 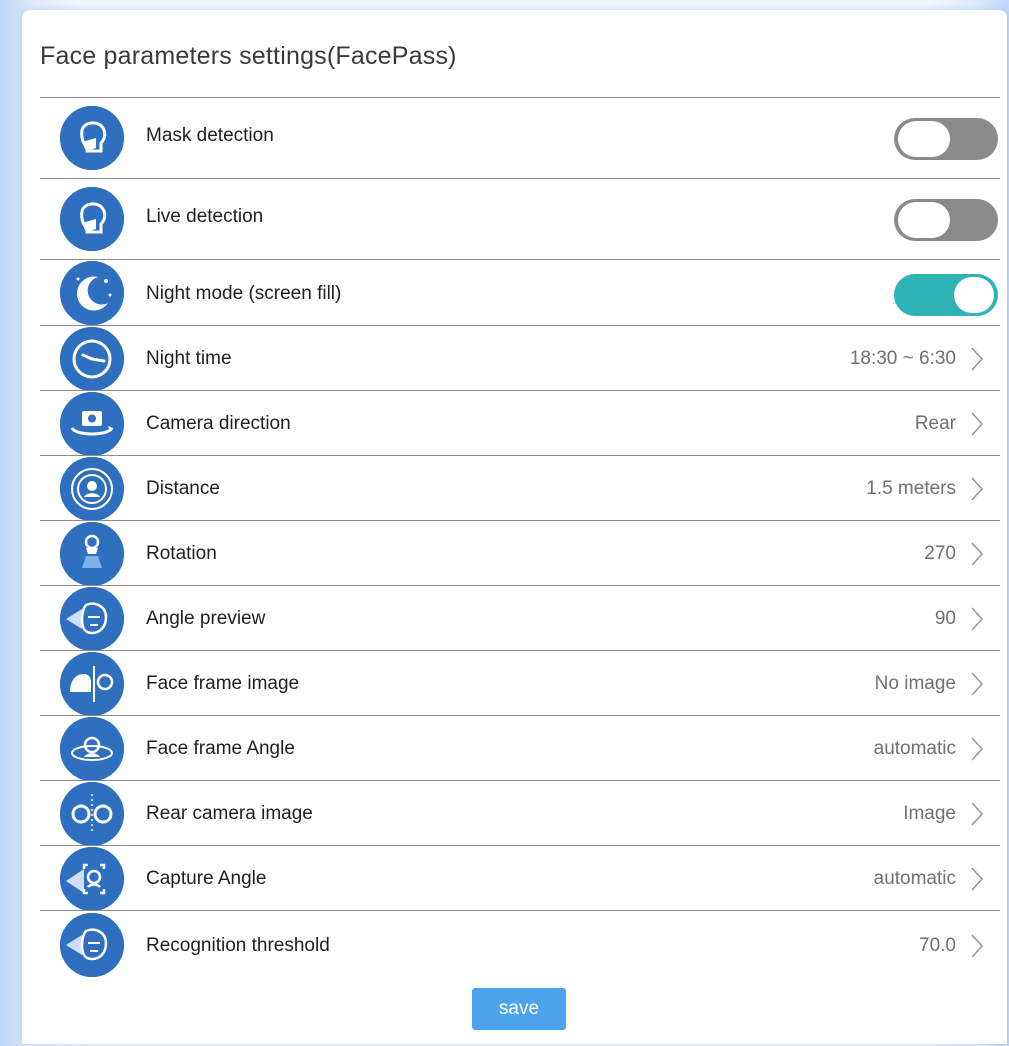 What do you see at coordinates (937, 945) in the screenshot?
I see `row-value: 70.0` at bounding box center [937, 945].